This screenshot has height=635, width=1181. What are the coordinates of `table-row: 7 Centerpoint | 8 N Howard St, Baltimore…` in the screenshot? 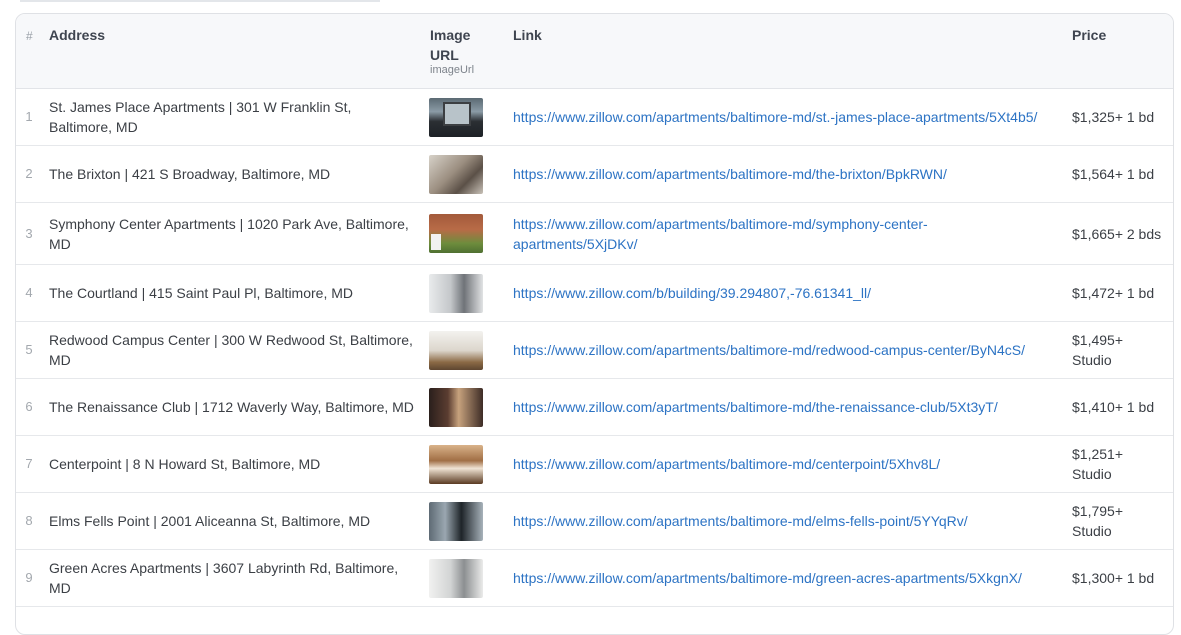 It's located at (594, 464).